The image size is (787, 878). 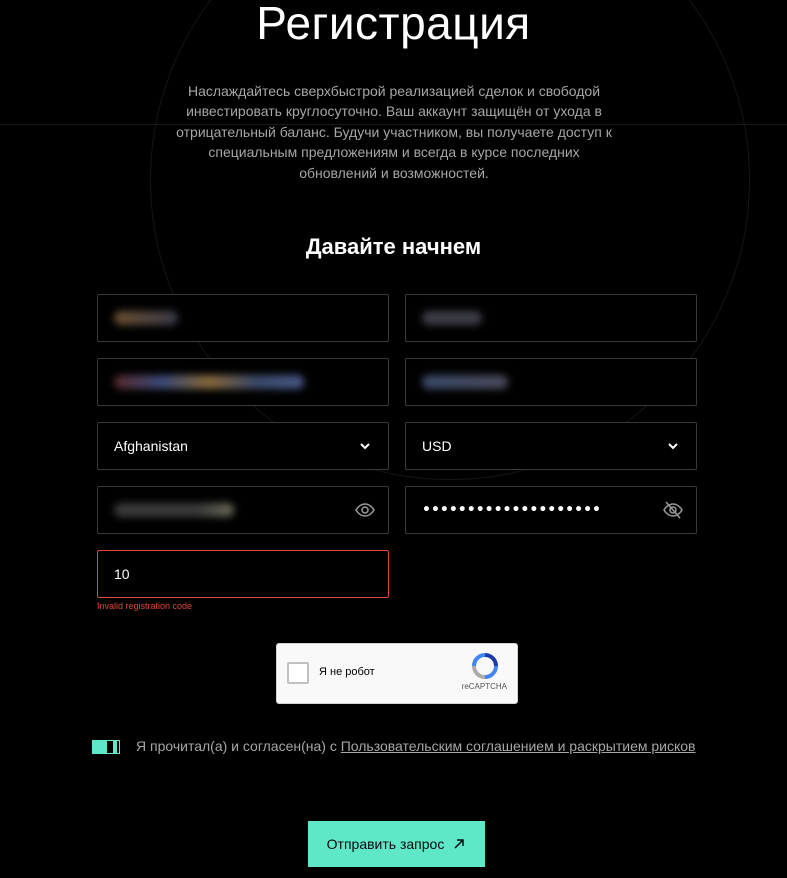 I want to click on registration-code-field: 10, so click(x=243, y=574).